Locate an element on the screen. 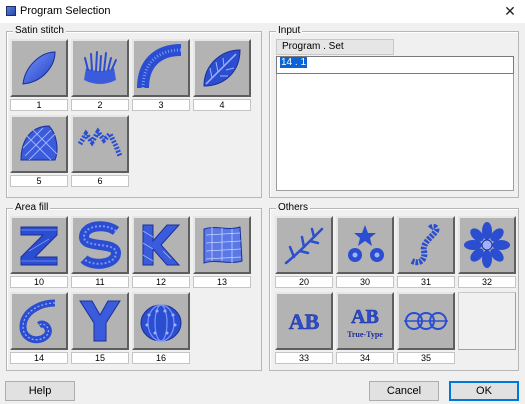  program-cell-15: 15 is located at coordinates (100, 328).